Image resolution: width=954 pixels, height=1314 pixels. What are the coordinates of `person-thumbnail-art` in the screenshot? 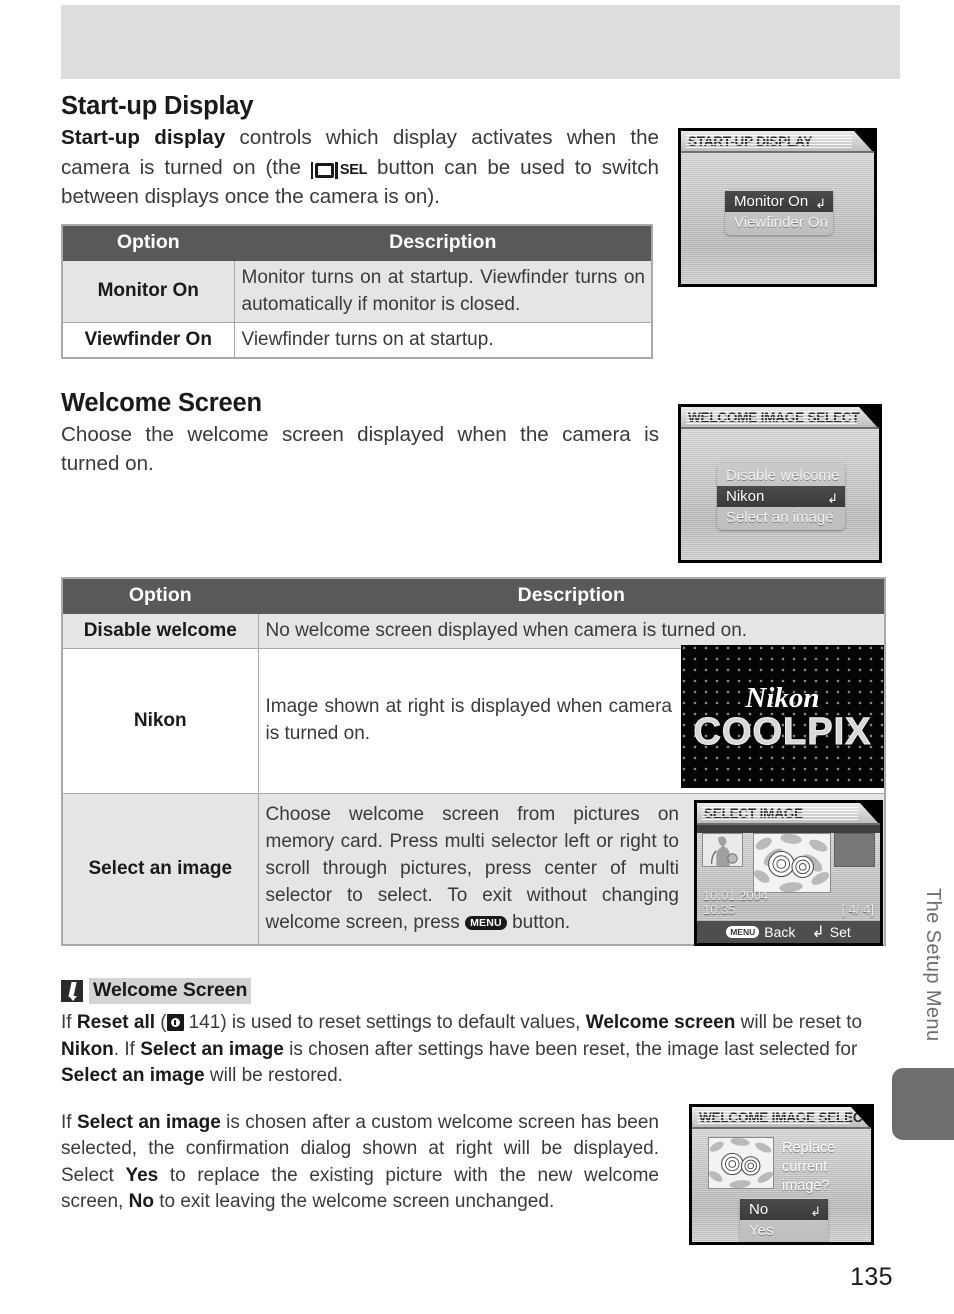 It's located at (722, 850).